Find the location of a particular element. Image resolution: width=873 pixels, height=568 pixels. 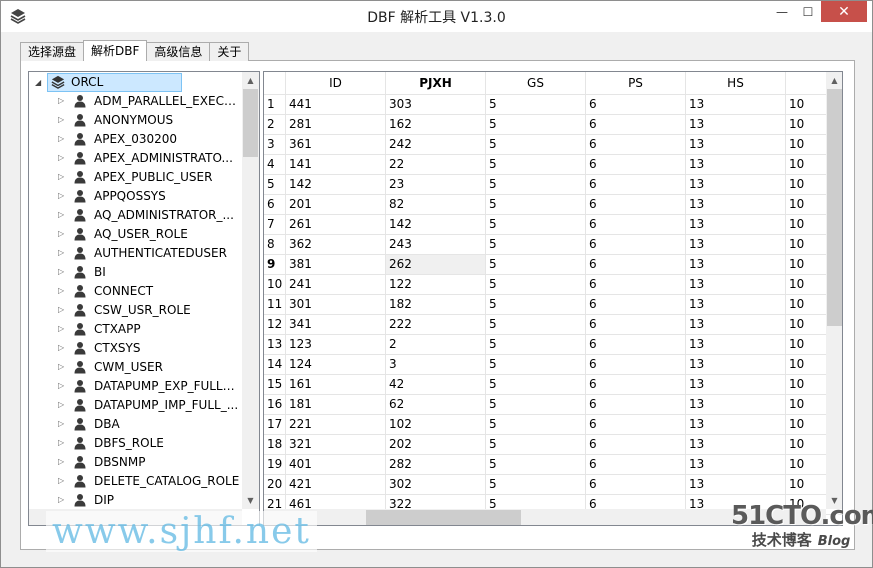

table-cell: 401 is located at coordinates (336, 465).